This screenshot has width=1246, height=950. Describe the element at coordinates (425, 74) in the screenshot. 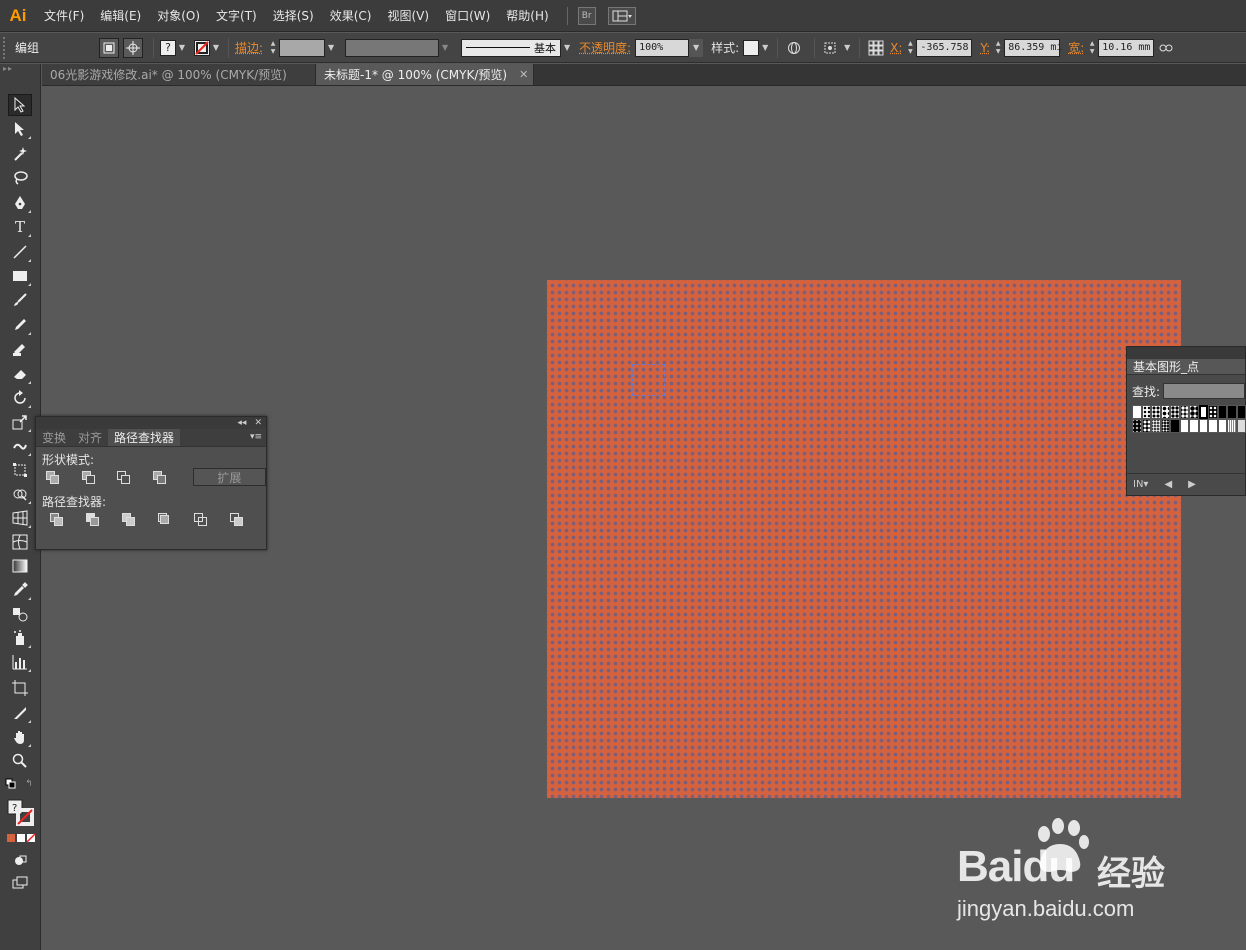

I see `tab-document-2: 未标题-1* @ 100% (CMYK/预览) ✕` at that location.